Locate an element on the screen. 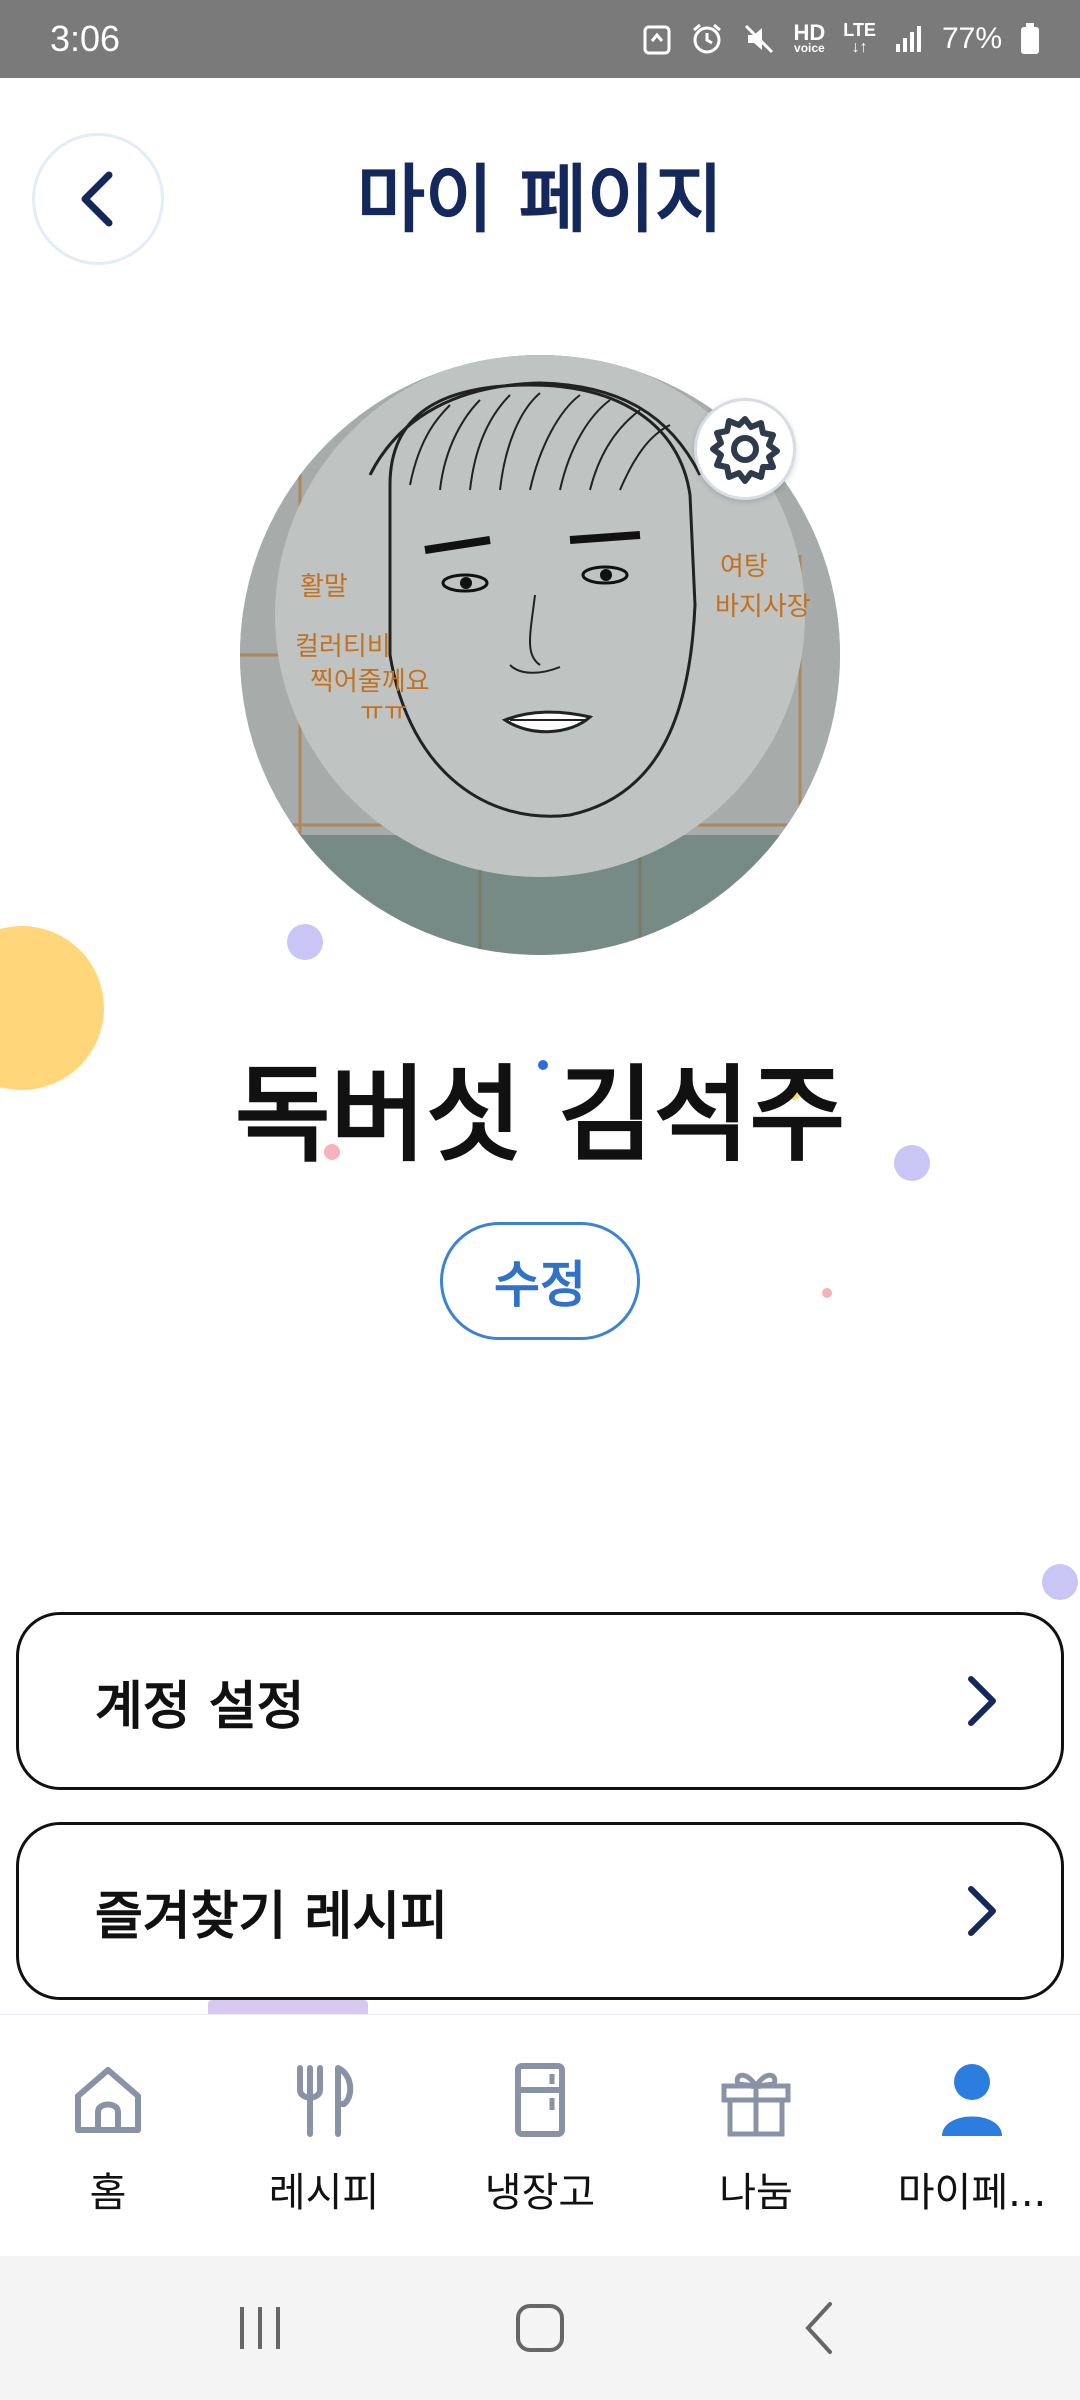  recents-icon is located at coordinates (260, 2328).